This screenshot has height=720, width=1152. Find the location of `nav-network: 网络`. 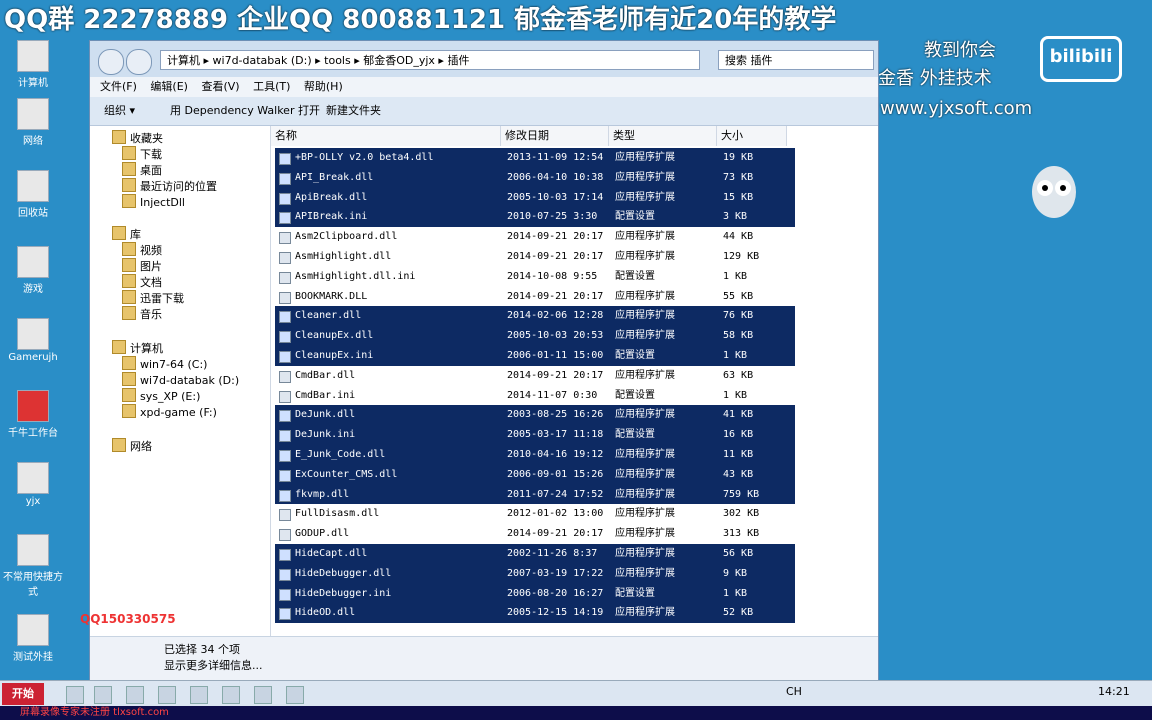

nav-network: 网络 is located at coordinates (132, 446).